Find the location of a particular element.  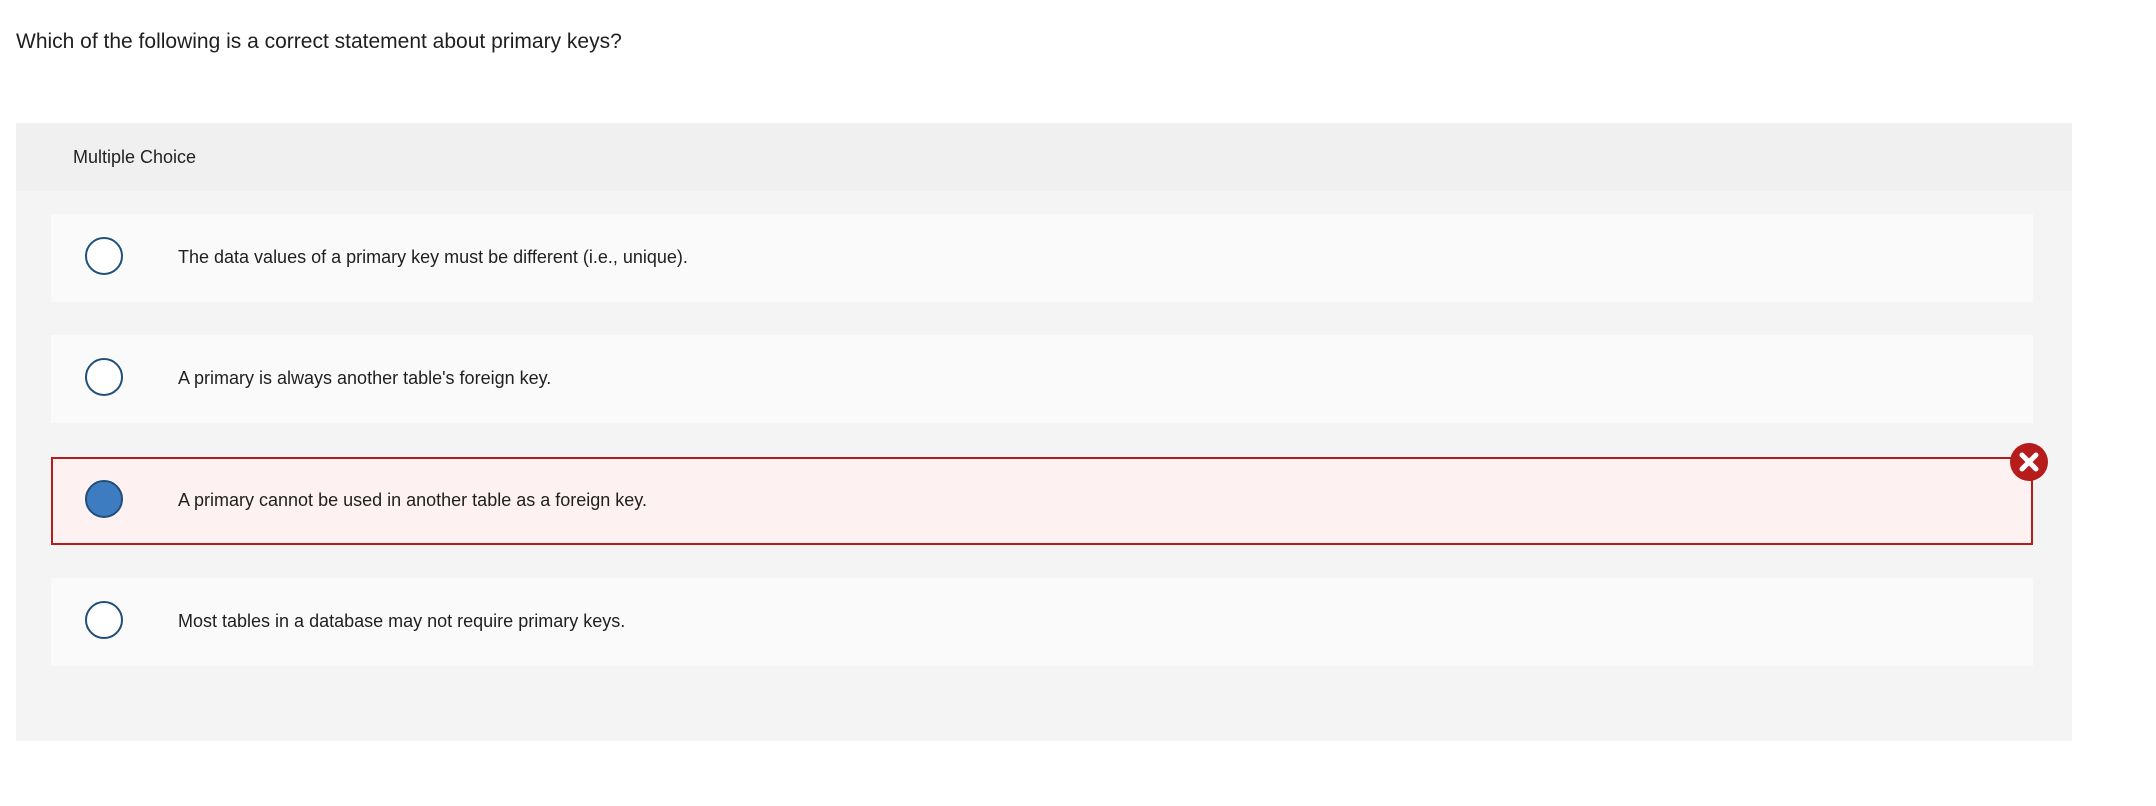

radio-button-selected is located at coordinates (104, 499).